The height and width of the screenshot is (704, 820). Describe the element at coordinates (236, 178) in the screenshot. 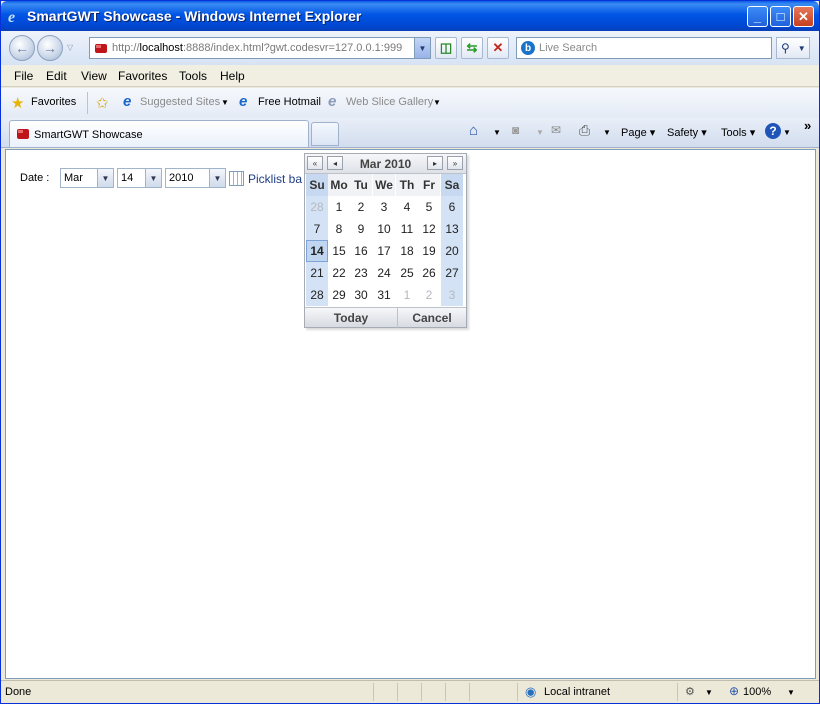

I see `calendar-icon` at that location.